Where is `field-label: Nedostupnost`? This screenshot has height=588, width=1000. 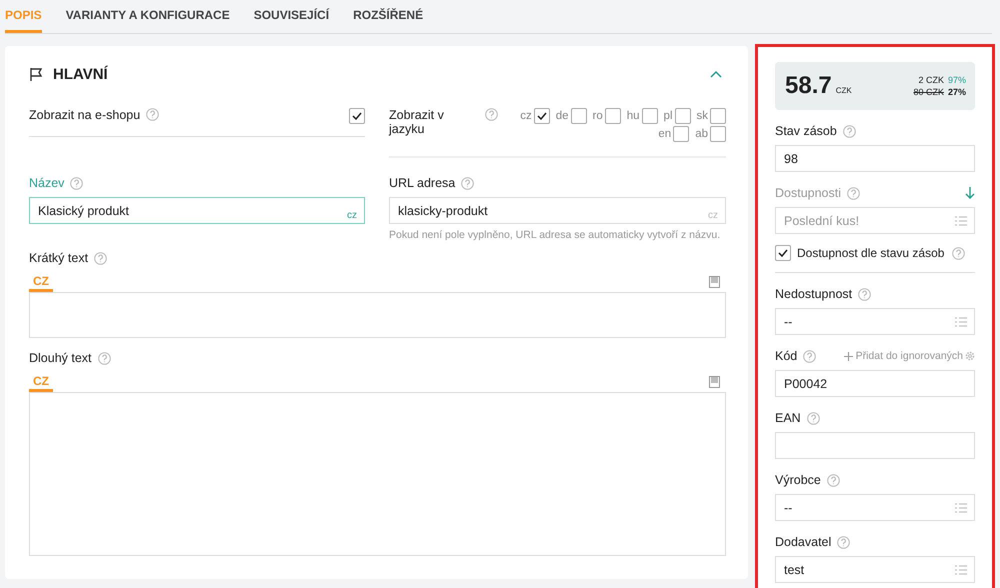
field-label: Nedostupnost is located at coordinates (813, 294).